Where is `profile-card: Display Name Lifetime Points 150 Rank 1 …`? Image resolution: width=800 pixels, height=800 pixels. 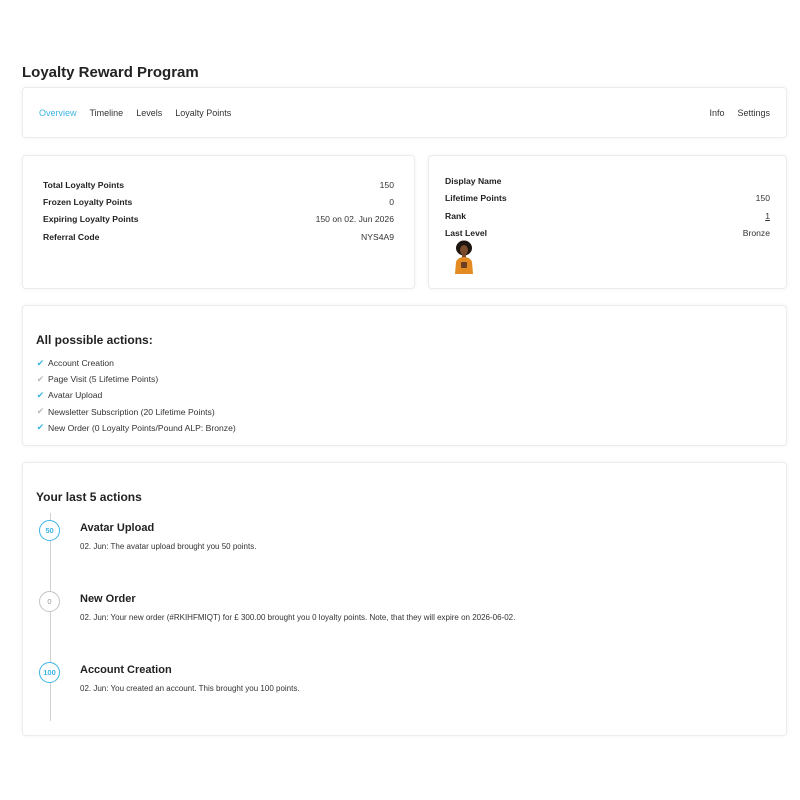
profile-card: Display Name Lifetime Points 150 Rank 1 … is located at coordinates (607, 222).